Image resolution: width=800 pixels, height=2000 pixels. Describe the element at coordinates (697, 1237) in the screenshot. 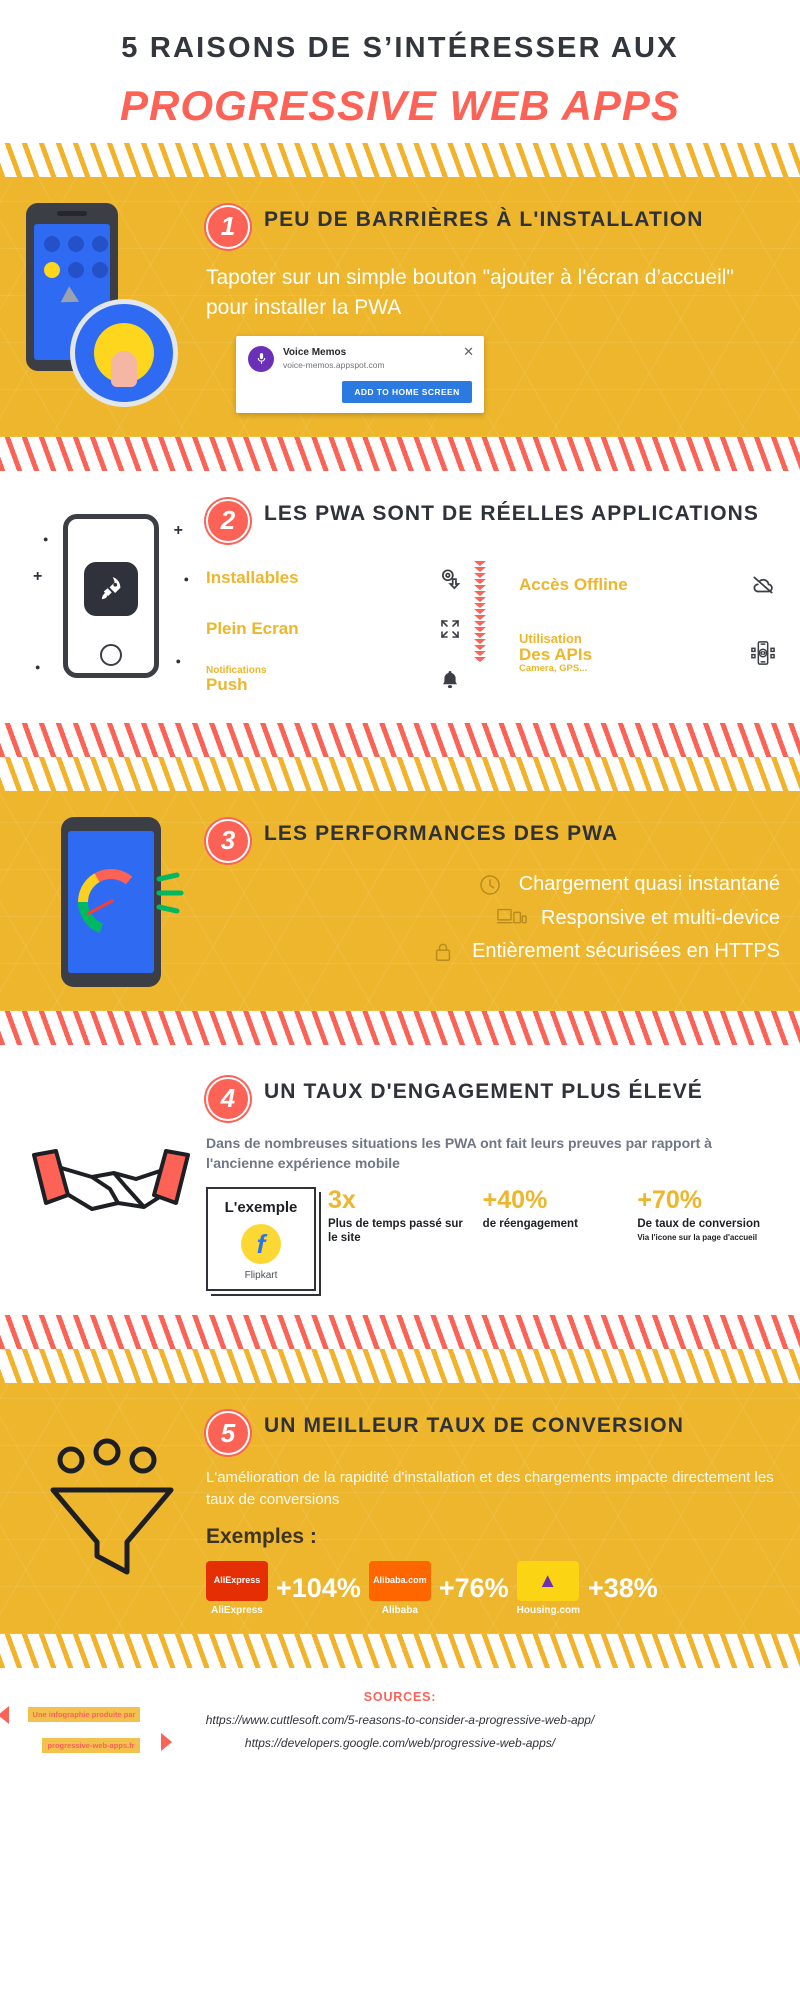

I see `stat-note: Via l'icone sur la page d'accueil` at that location.